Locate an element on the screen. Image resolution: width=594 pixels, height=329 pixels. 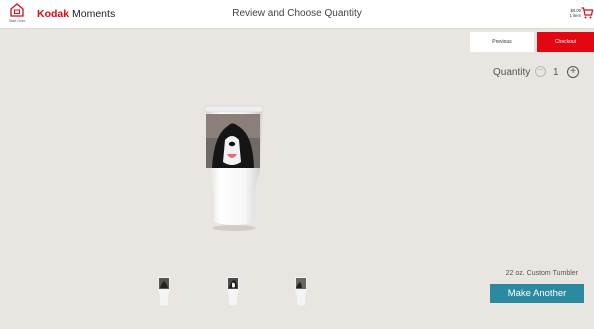
tumbler-preview-image is located at coordinates (234, 168).